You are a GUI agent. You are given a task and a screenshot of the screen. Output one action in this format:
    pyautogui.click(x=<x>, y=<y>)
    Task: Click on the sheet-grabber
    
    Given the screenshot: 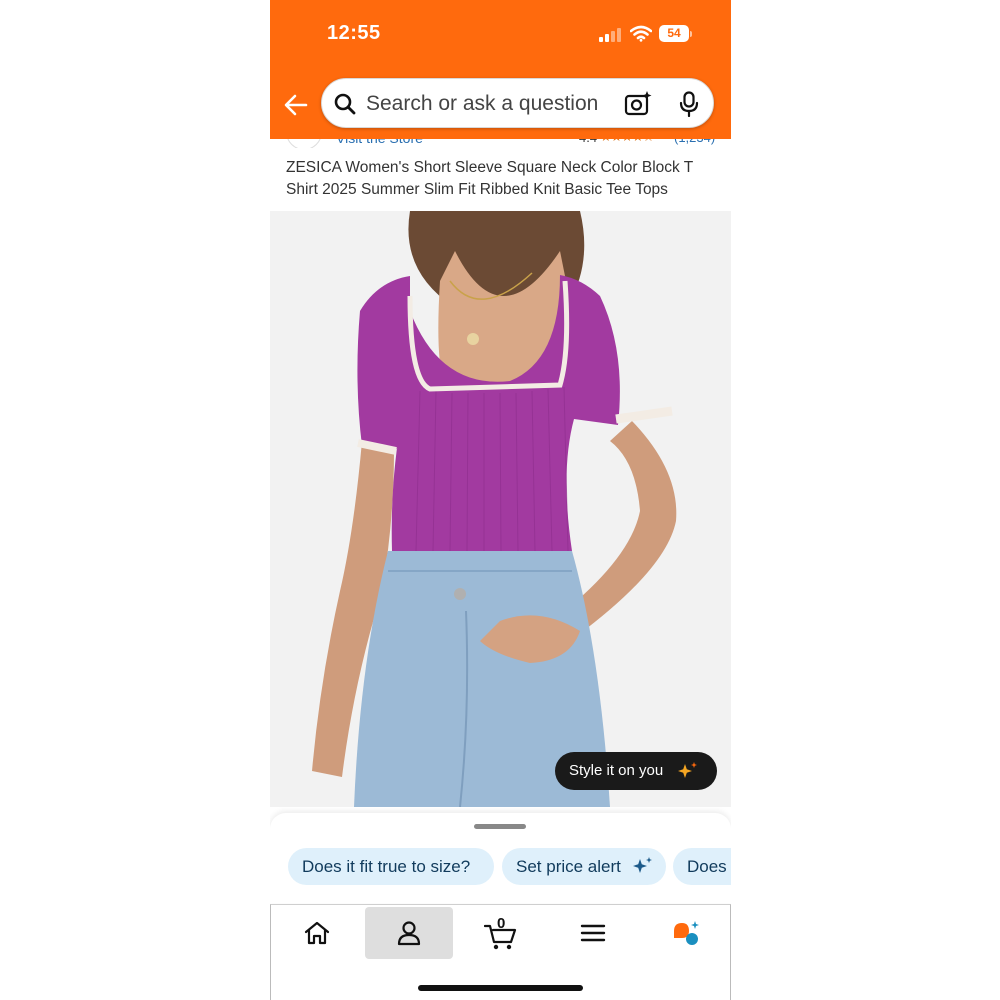 What is the action you would take?
    pyautogui.click(x=500, y=826)
    